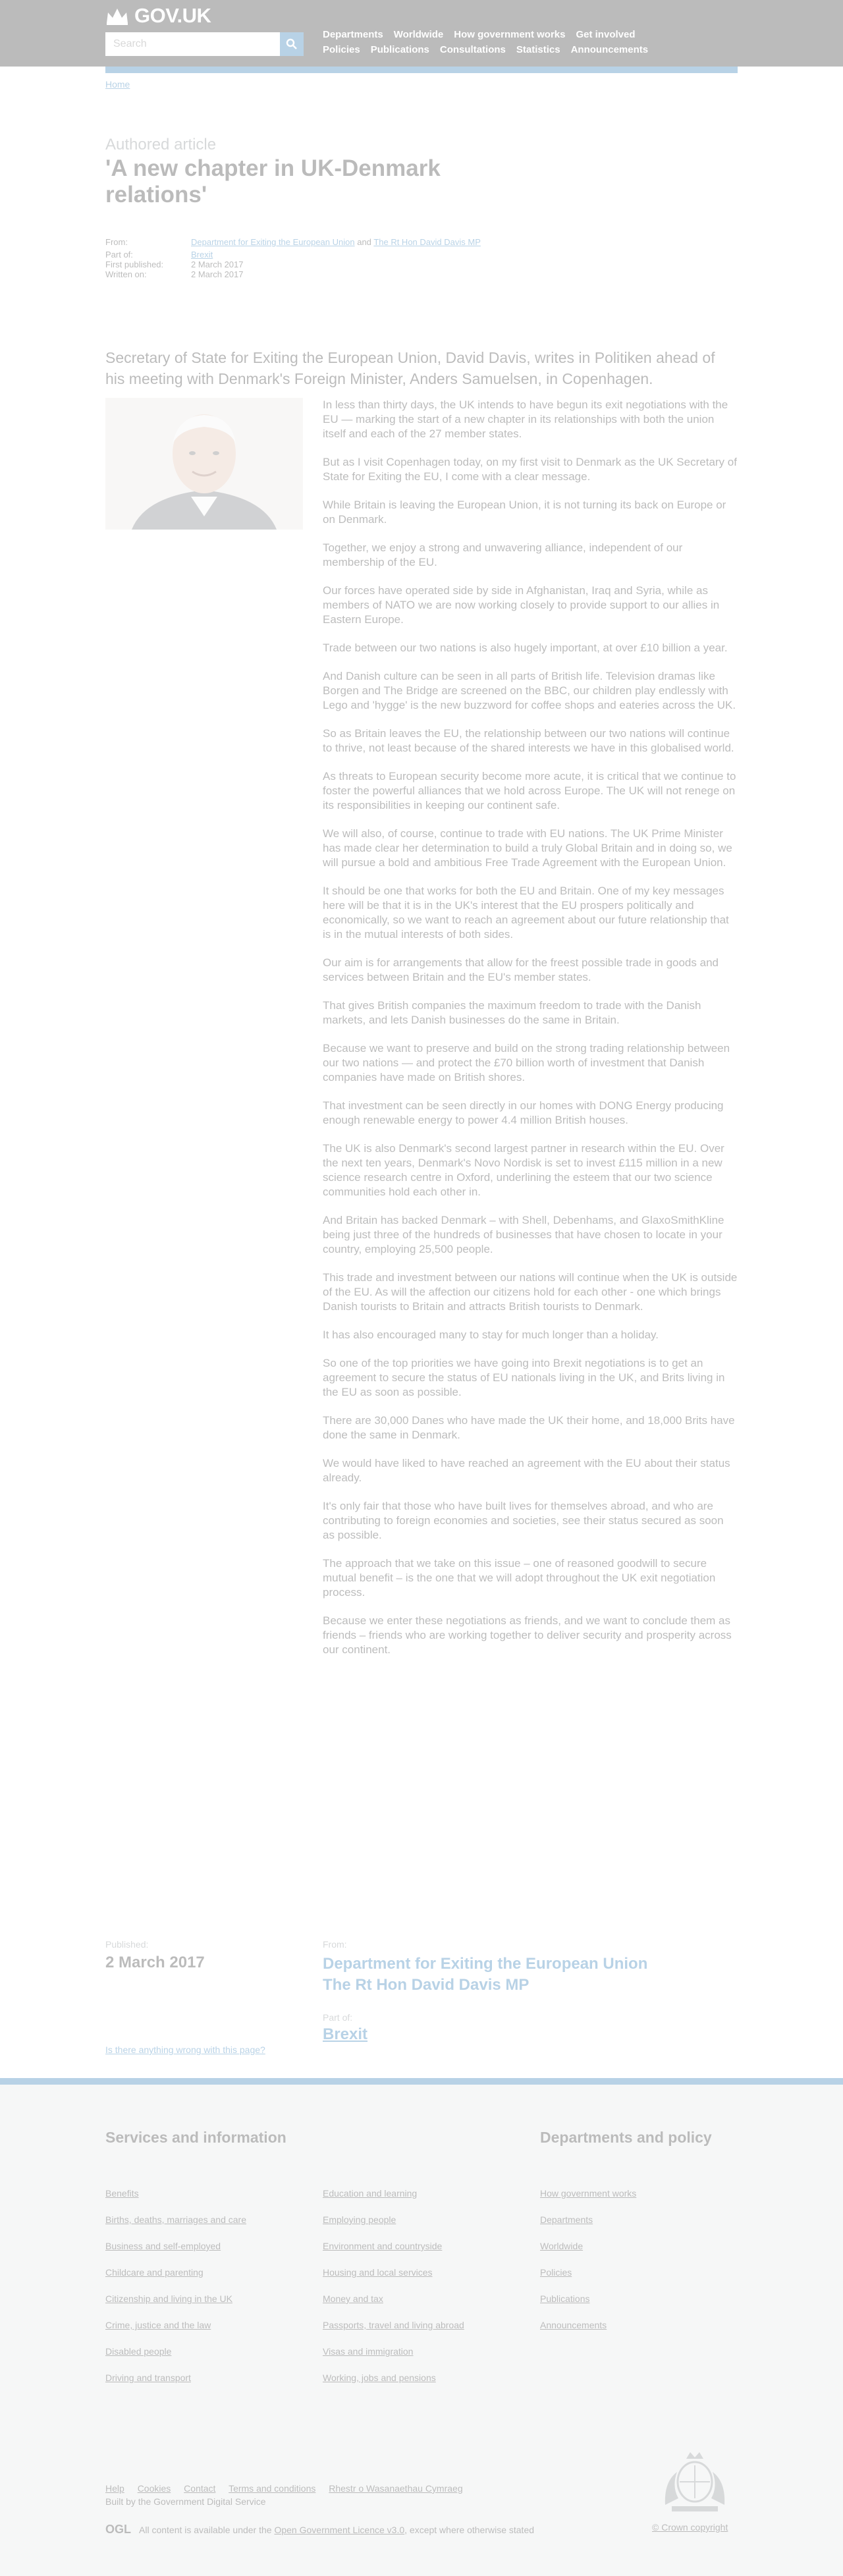 The width and height of the screenshot is (843, 2576). What do you see at coordinates (204, 2226) in the screenshot?
I see `footer-link: Births, deaths, marriages and care` at bounding box center [204, 2226].